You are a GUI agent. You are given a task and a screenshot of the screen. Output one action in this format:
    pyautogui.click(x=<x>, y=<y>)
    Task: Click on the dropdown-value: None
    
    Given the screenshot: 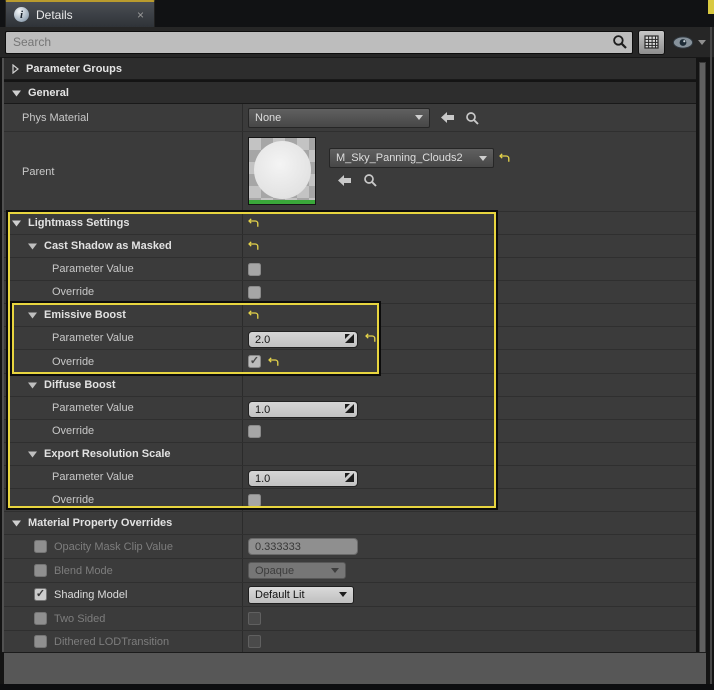 What is the action you would take?
    pyautogui.click(x=268, y=117)
    